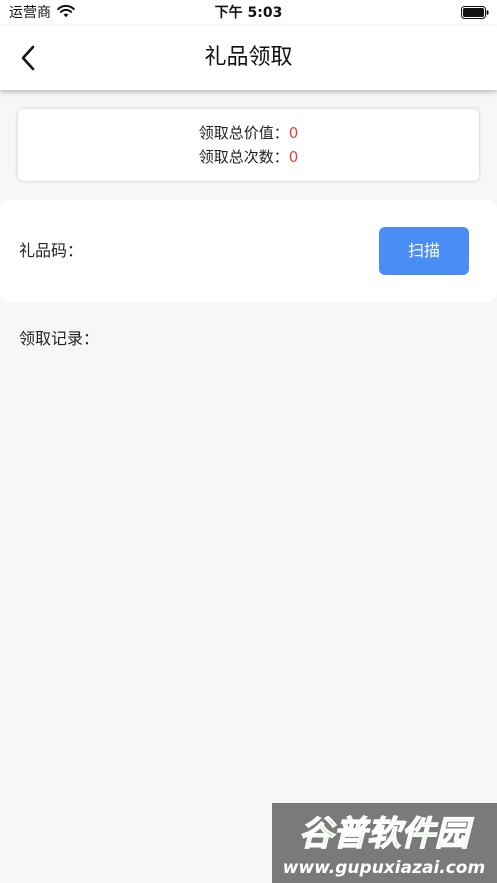 Image resolution: width=497 pixels, height=883 pixels. I want to click on total-count-label: 领取总次数：, so click(243, 157).